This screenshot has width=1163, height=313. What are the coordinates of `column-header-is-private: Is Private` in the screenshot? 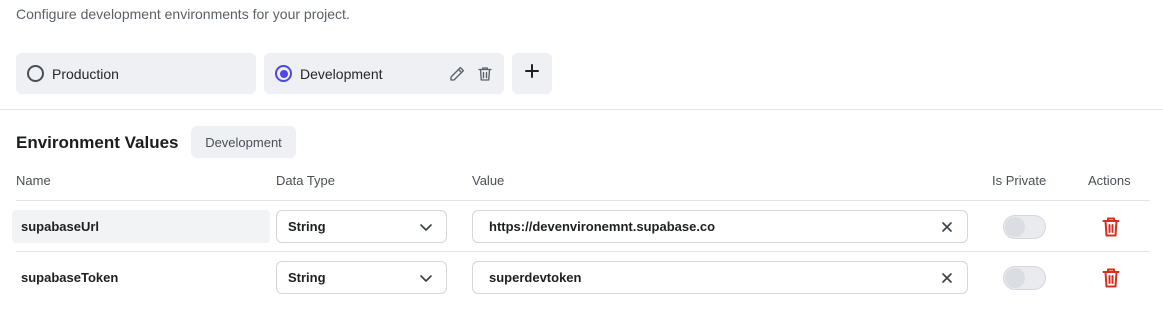 It's located at (1019, 180).